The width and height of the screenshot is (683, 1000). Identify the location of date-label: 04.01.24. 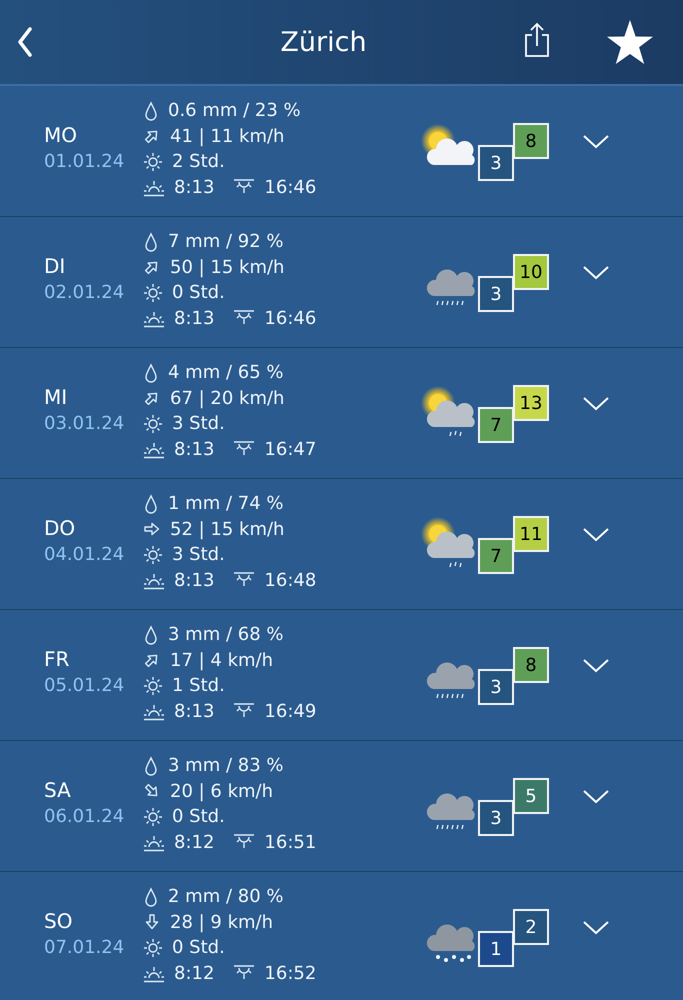
(85, 555).